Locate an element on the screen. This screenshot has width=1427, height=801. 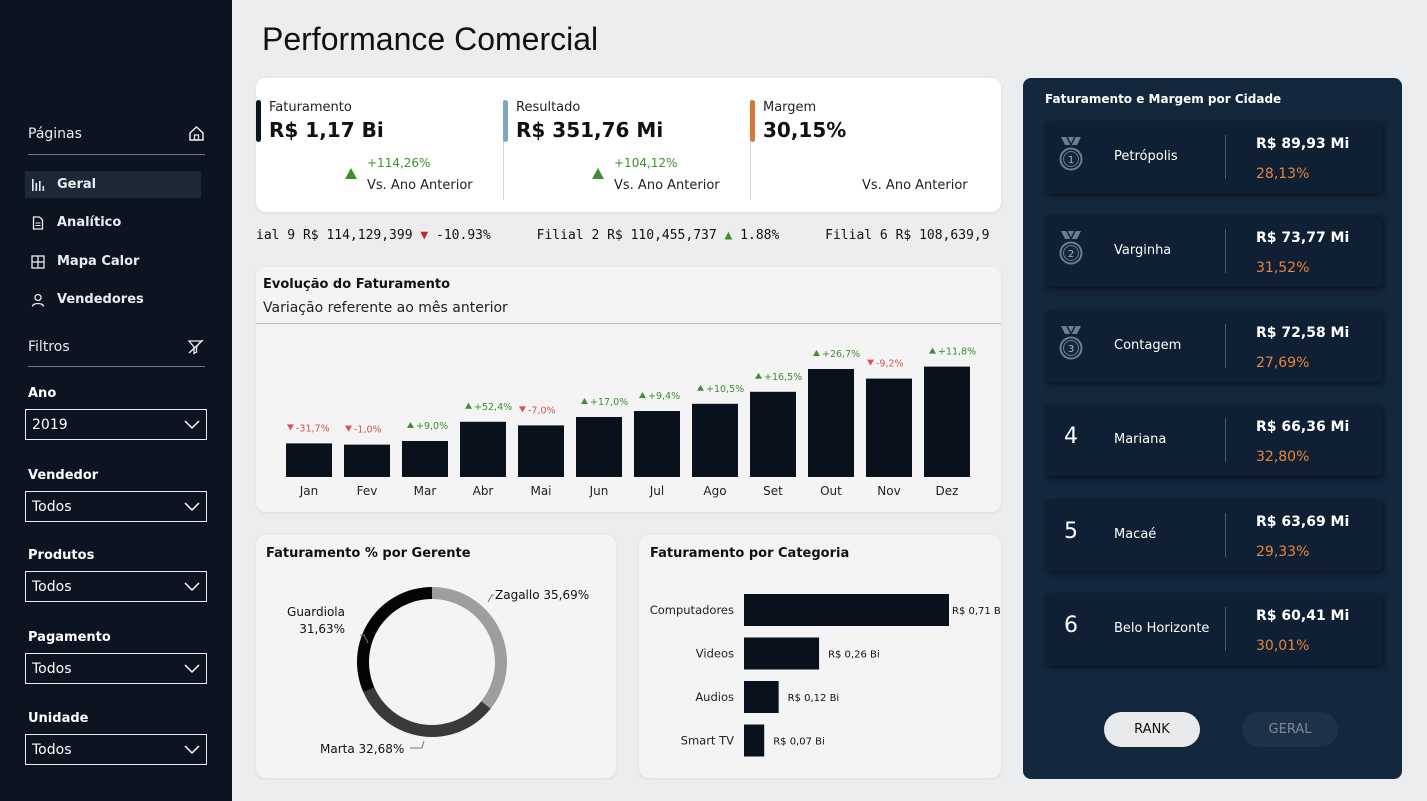
nav-item-mapa-calor: Mapa Calor is located at coordinates (113, 261).